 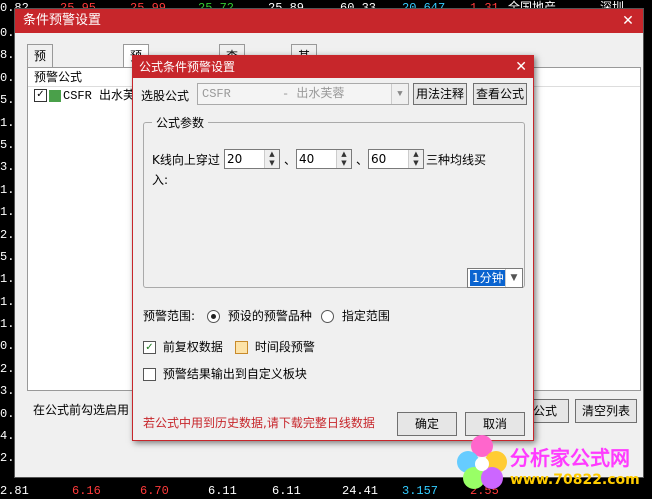 I want to click on timeframe-select: 1分钟 ▼, so click(x=495, y=278).